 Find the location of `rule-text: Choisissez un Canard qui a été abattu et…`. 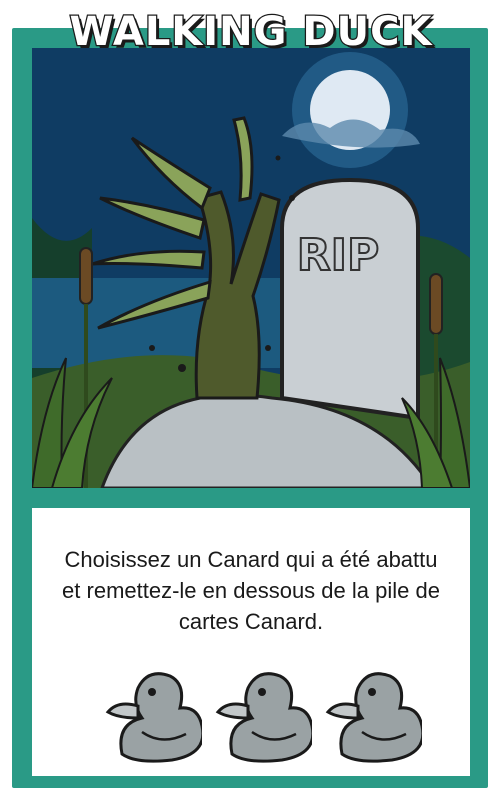

rule-text: Choisissez un Canard qui a été abattu et… is located at coordinates (251, 590).